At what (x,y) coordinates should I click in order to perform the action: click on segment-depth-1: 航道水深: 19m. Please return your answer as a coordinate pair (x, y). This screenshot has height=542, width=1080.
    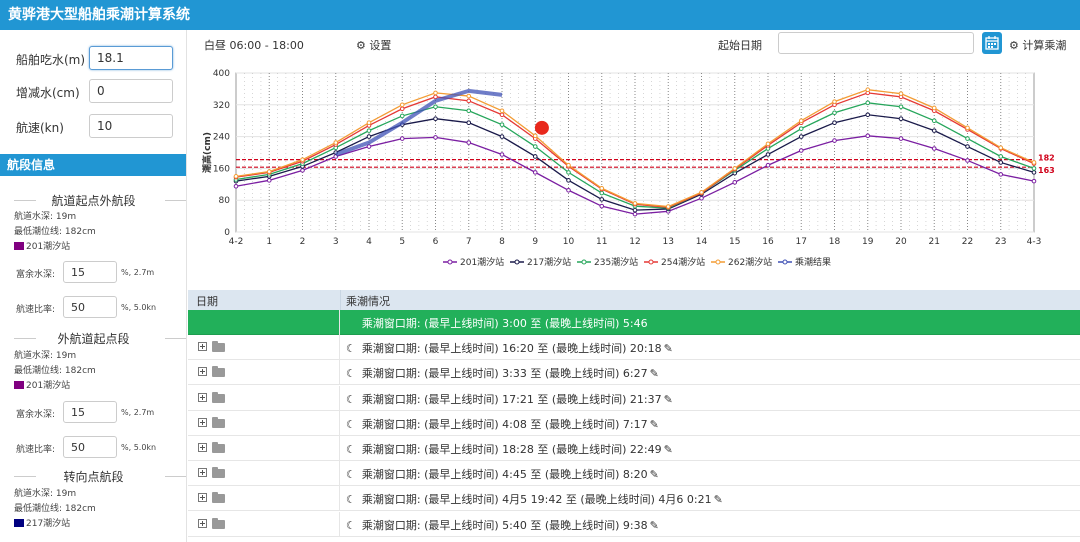
    Looking at the image, I should click on (45, 217).